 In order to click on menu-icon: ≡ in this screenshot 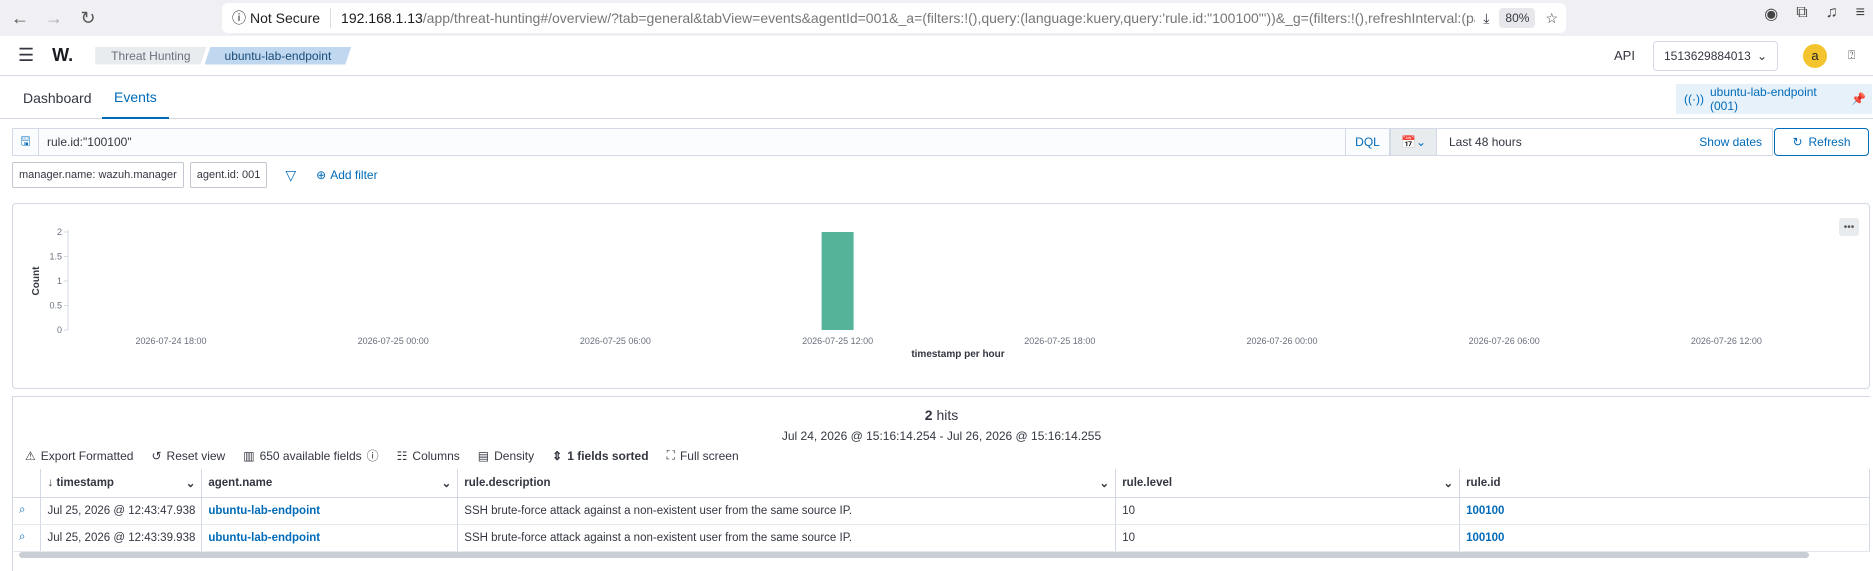, I will do `click(1860, 14)`.